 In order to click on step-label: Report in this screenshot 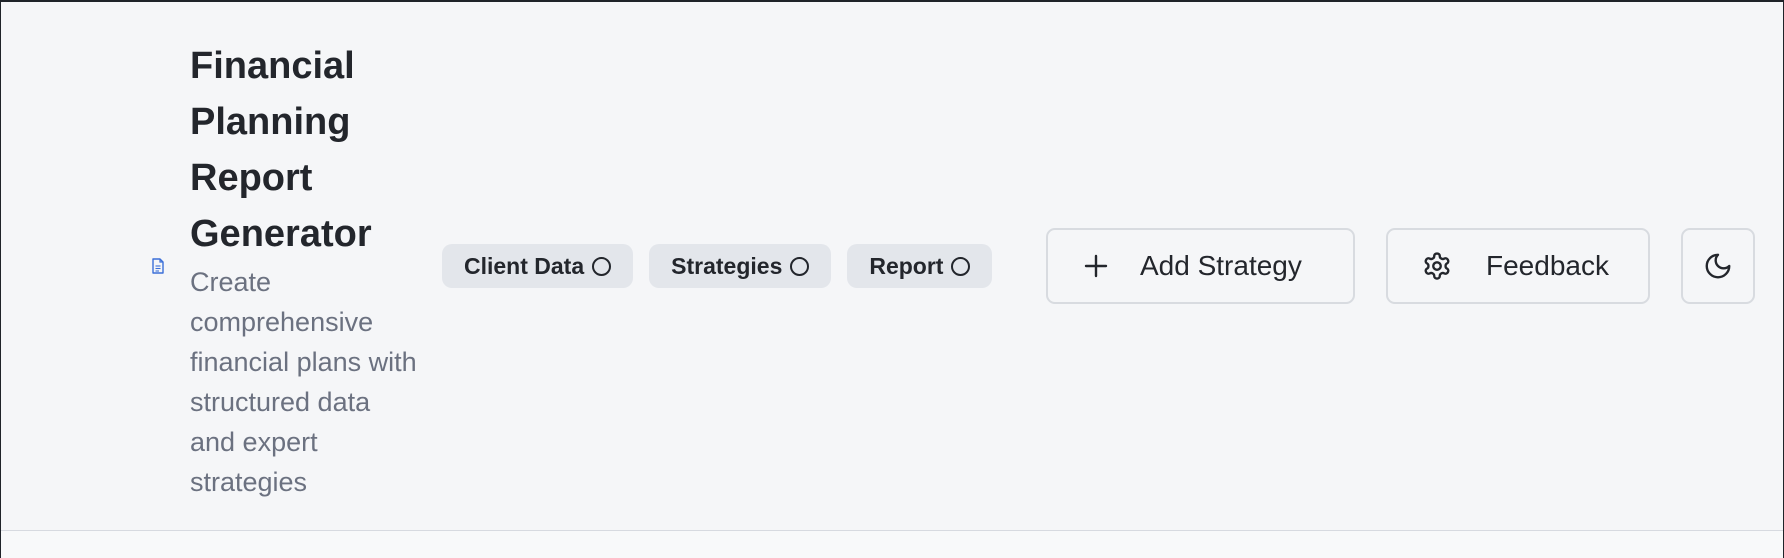, I will do `click(906, 265)`.